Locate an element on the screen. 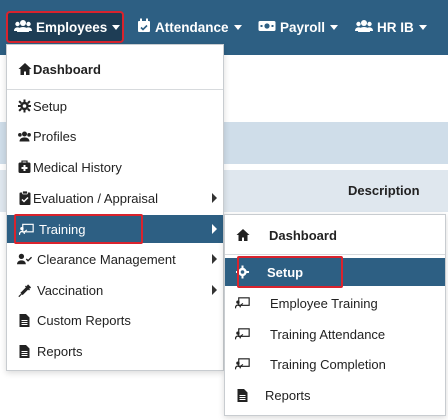  medical-kit-icon is located at coordinates (24, 167).